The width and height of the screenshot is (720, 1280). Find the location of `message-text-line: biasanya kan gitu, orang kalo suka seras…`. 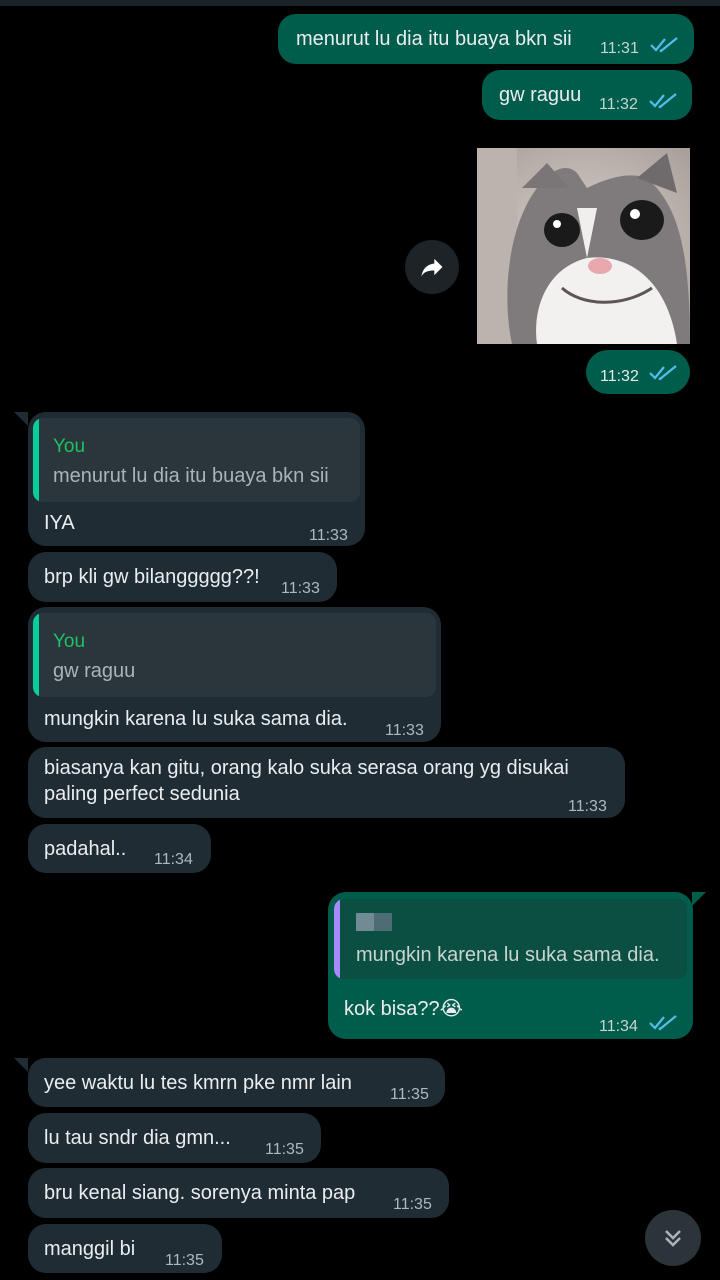

message-text-line: biasanya kan gitu, orang kalo suka seras… is located at coordinates (306, 768).